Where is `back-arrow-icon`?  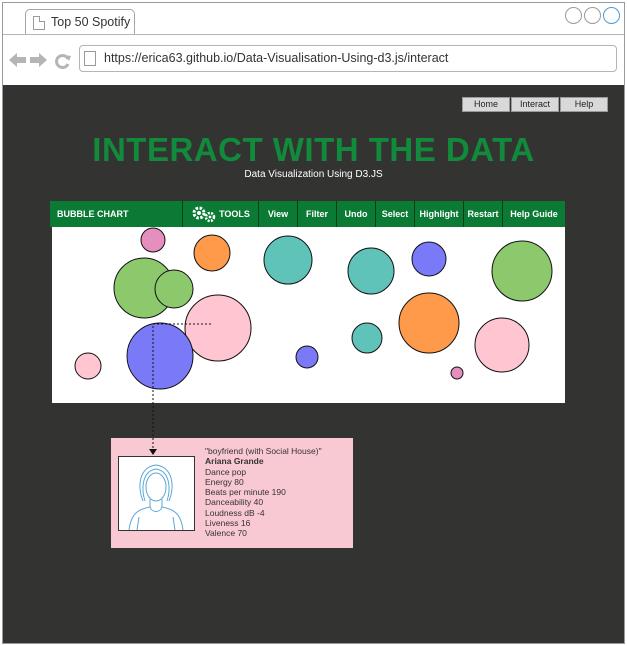
back-arrow-icon is located at coordinates (18, 60).